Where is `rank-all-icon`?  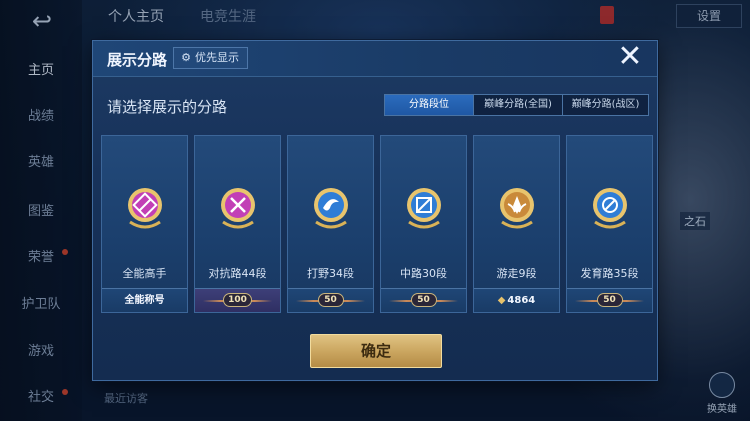 rank-all-icon is located at coordinates (145, 208).